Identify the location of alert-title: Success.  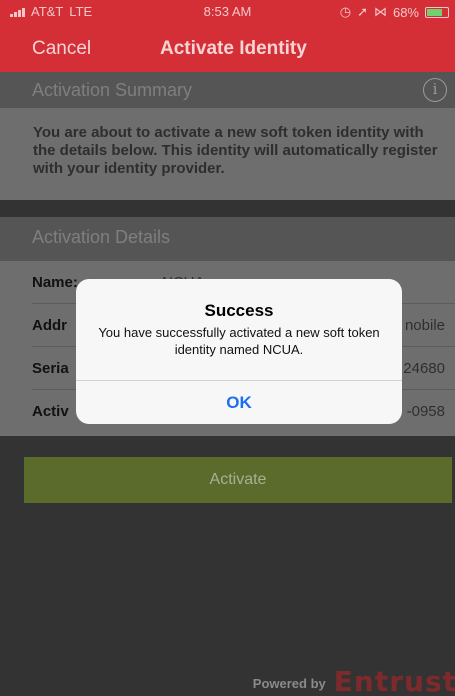
(239, 310).